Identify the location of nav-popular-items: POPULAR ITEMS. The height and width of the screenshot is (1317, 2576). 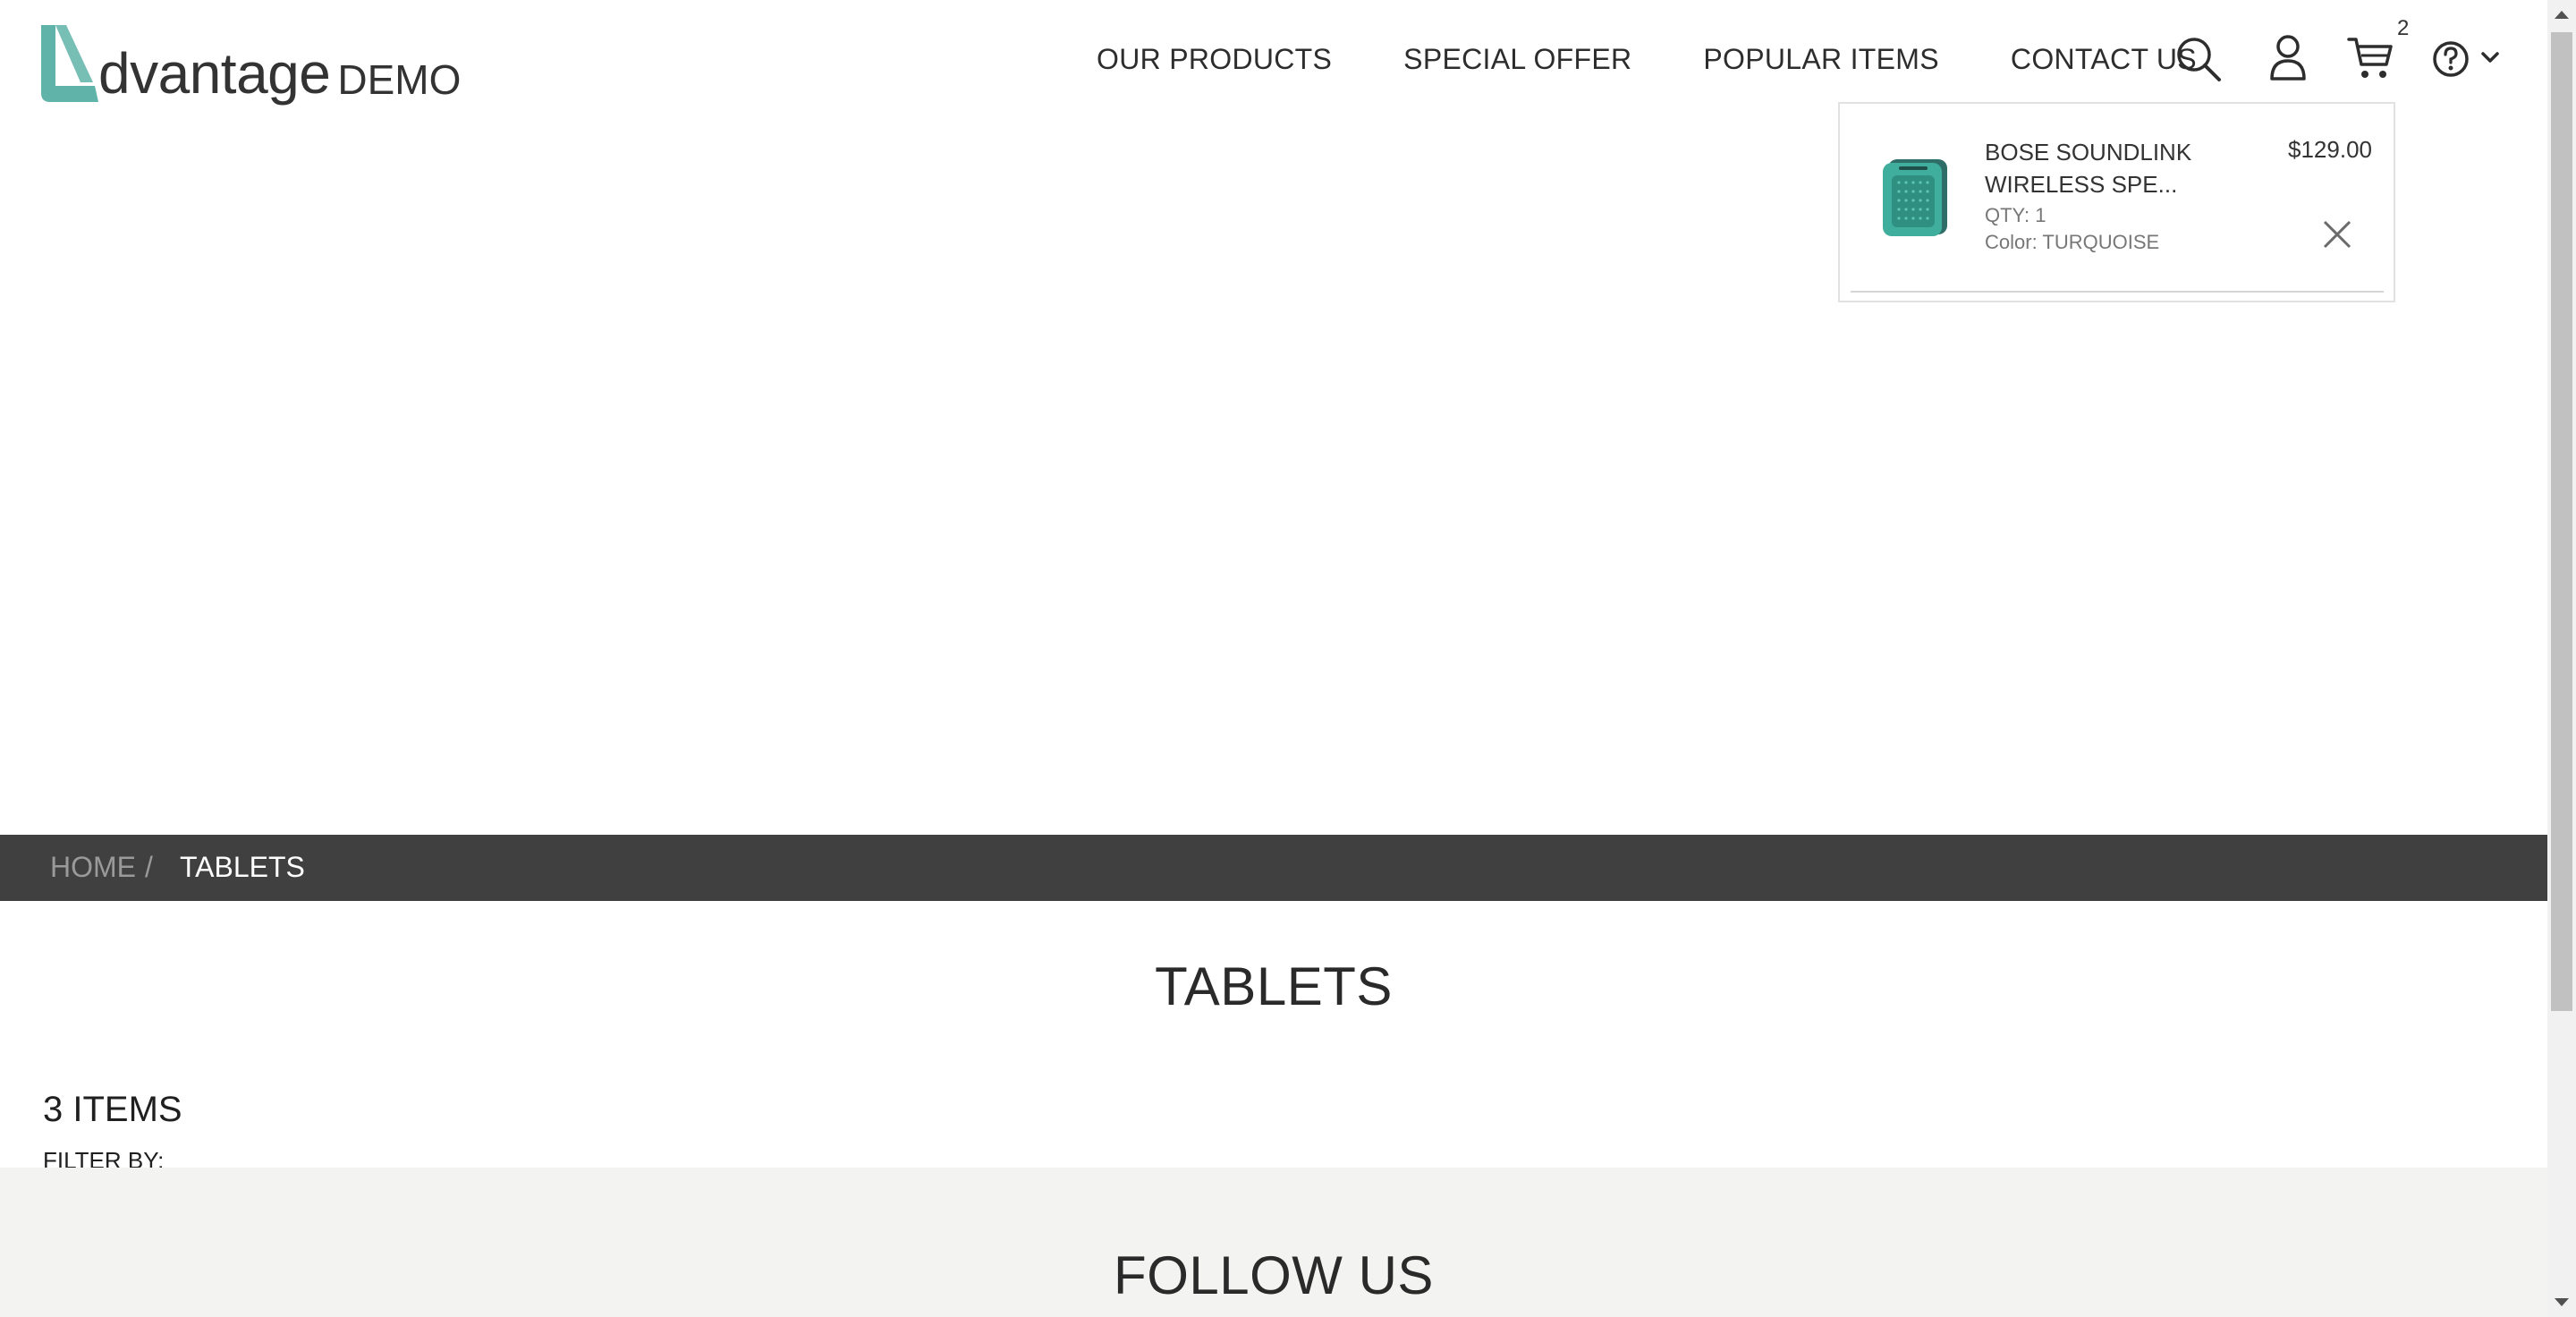
(1821, 59).